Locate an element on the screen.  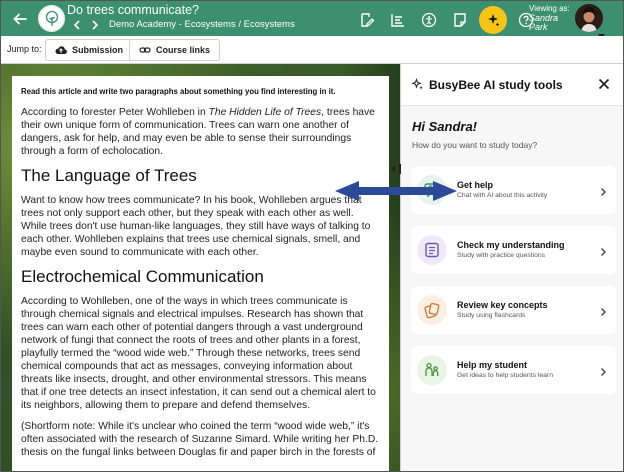
submission-label: Submission is located at coordinates (98, 50).